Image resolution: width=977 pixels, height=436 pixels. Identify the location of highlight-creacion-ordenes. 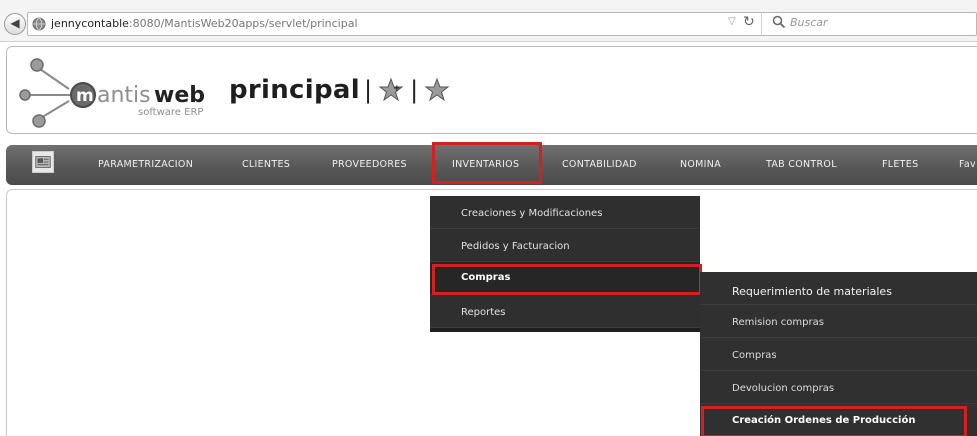
(834, 421).